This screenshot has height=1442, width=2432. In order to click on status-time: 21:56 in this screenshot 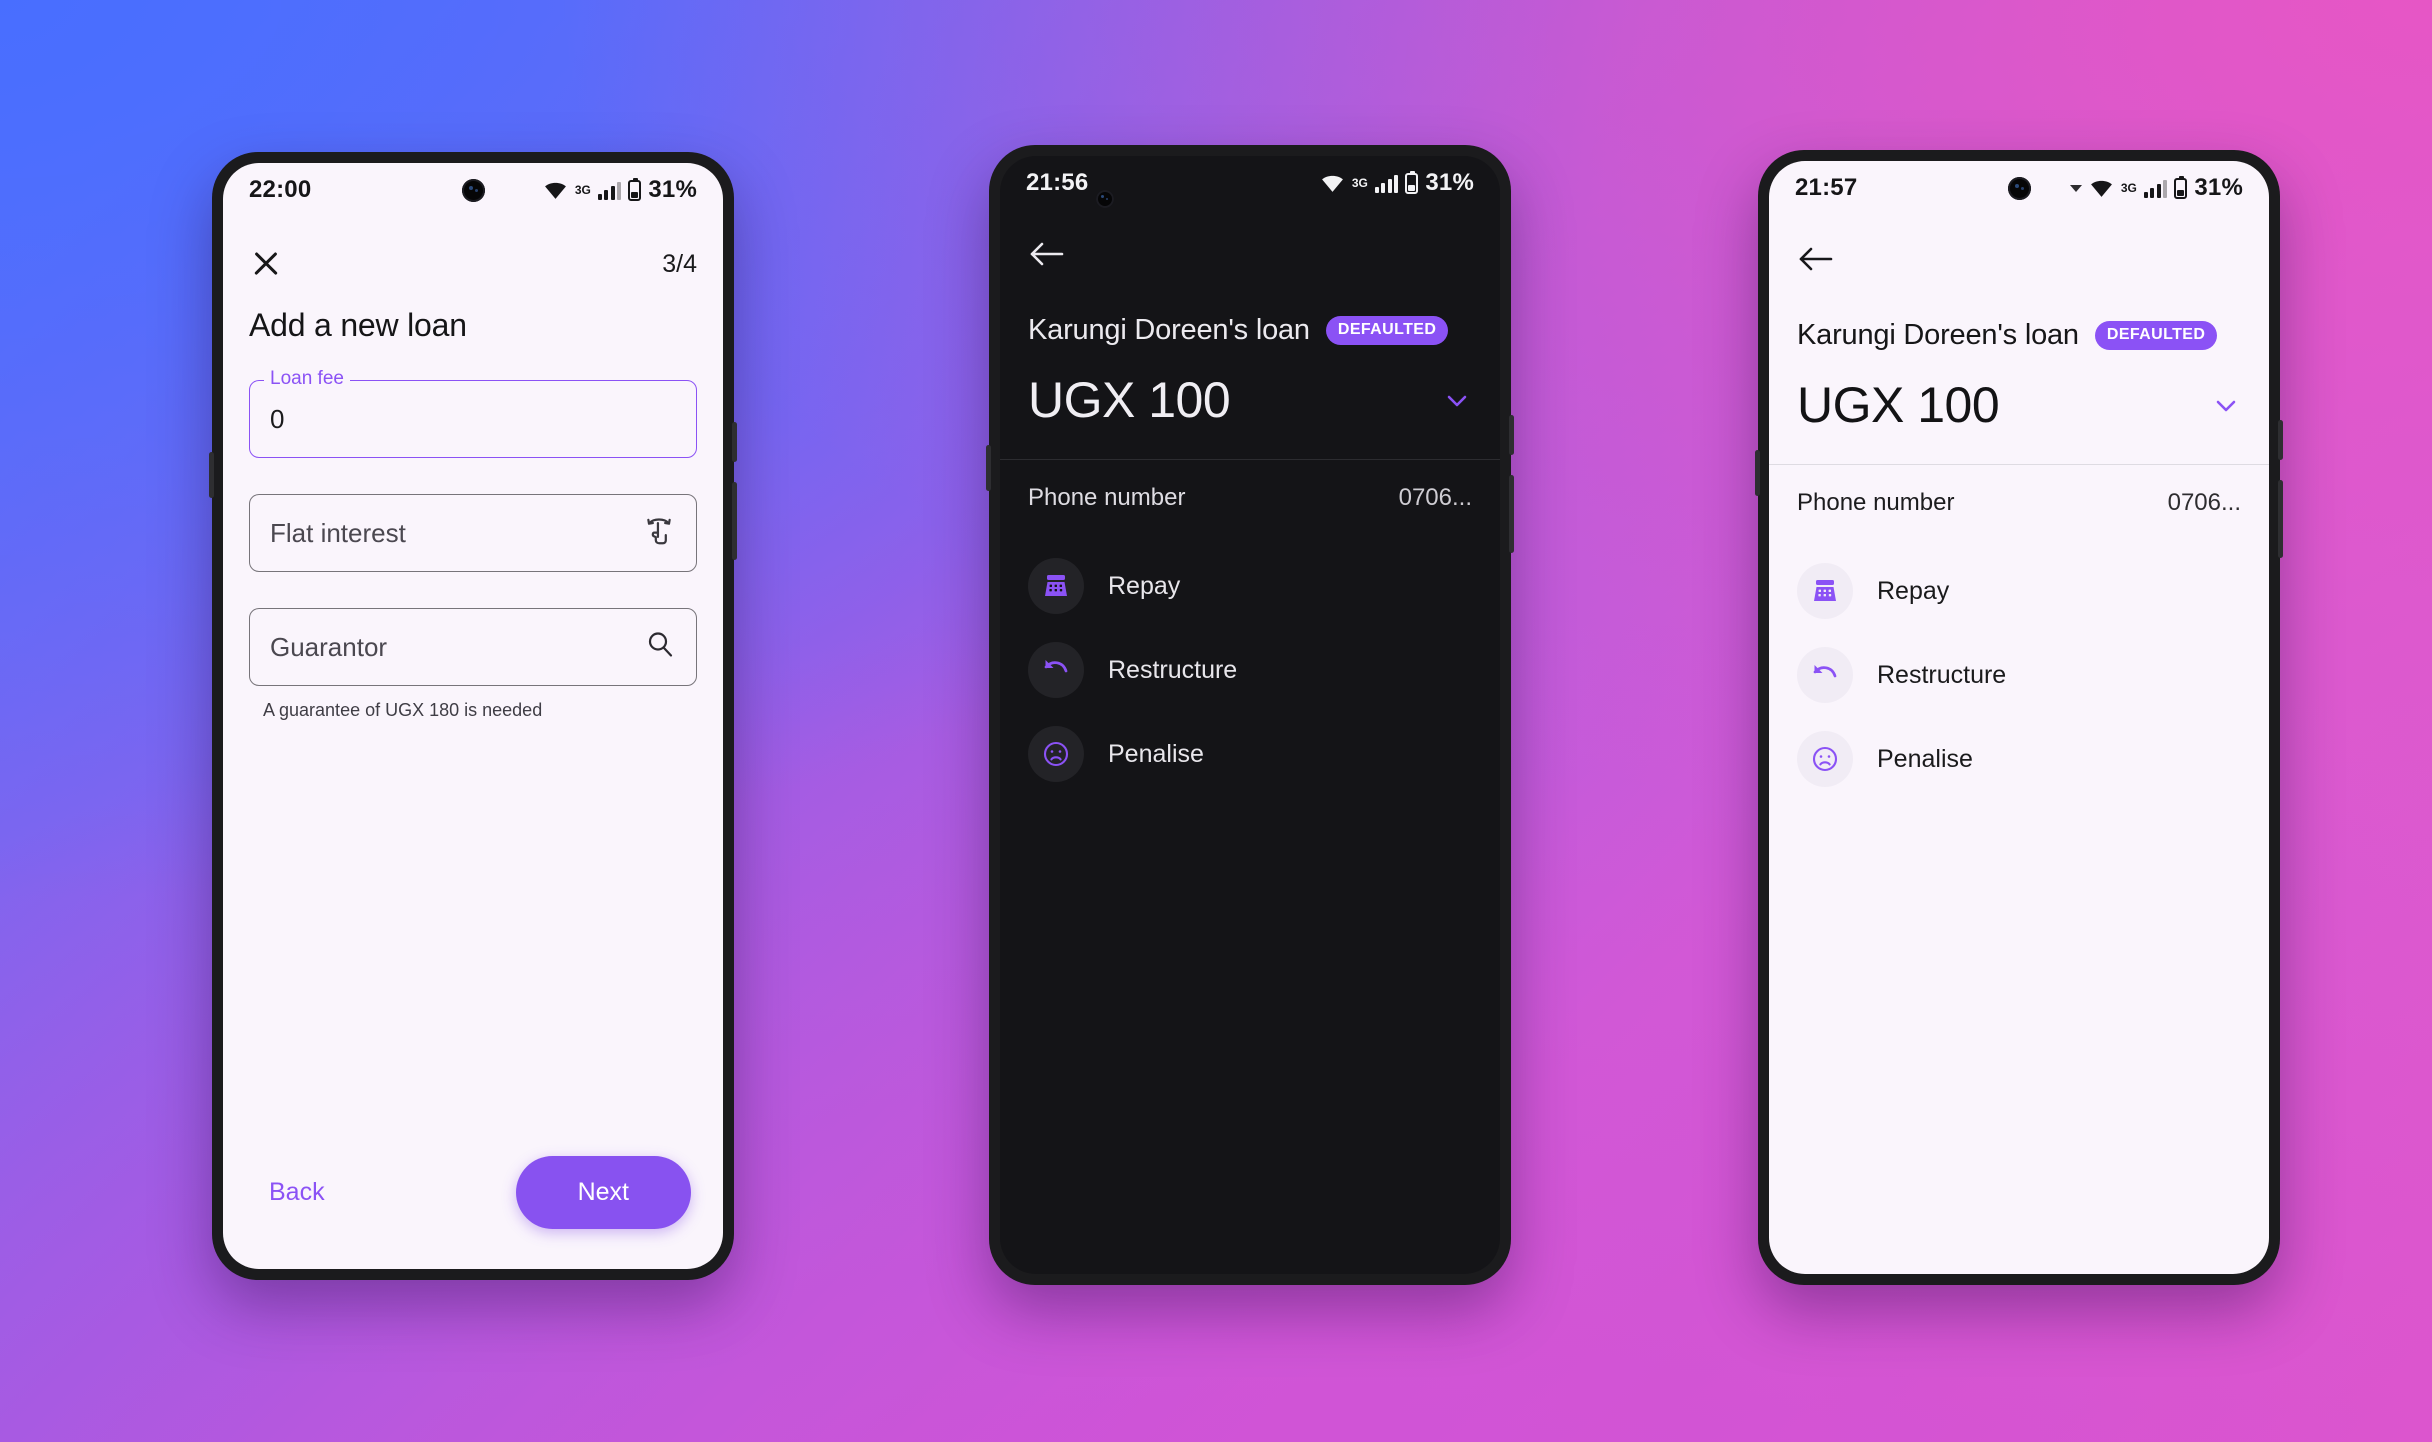, I will do `click(1057, 182)`.